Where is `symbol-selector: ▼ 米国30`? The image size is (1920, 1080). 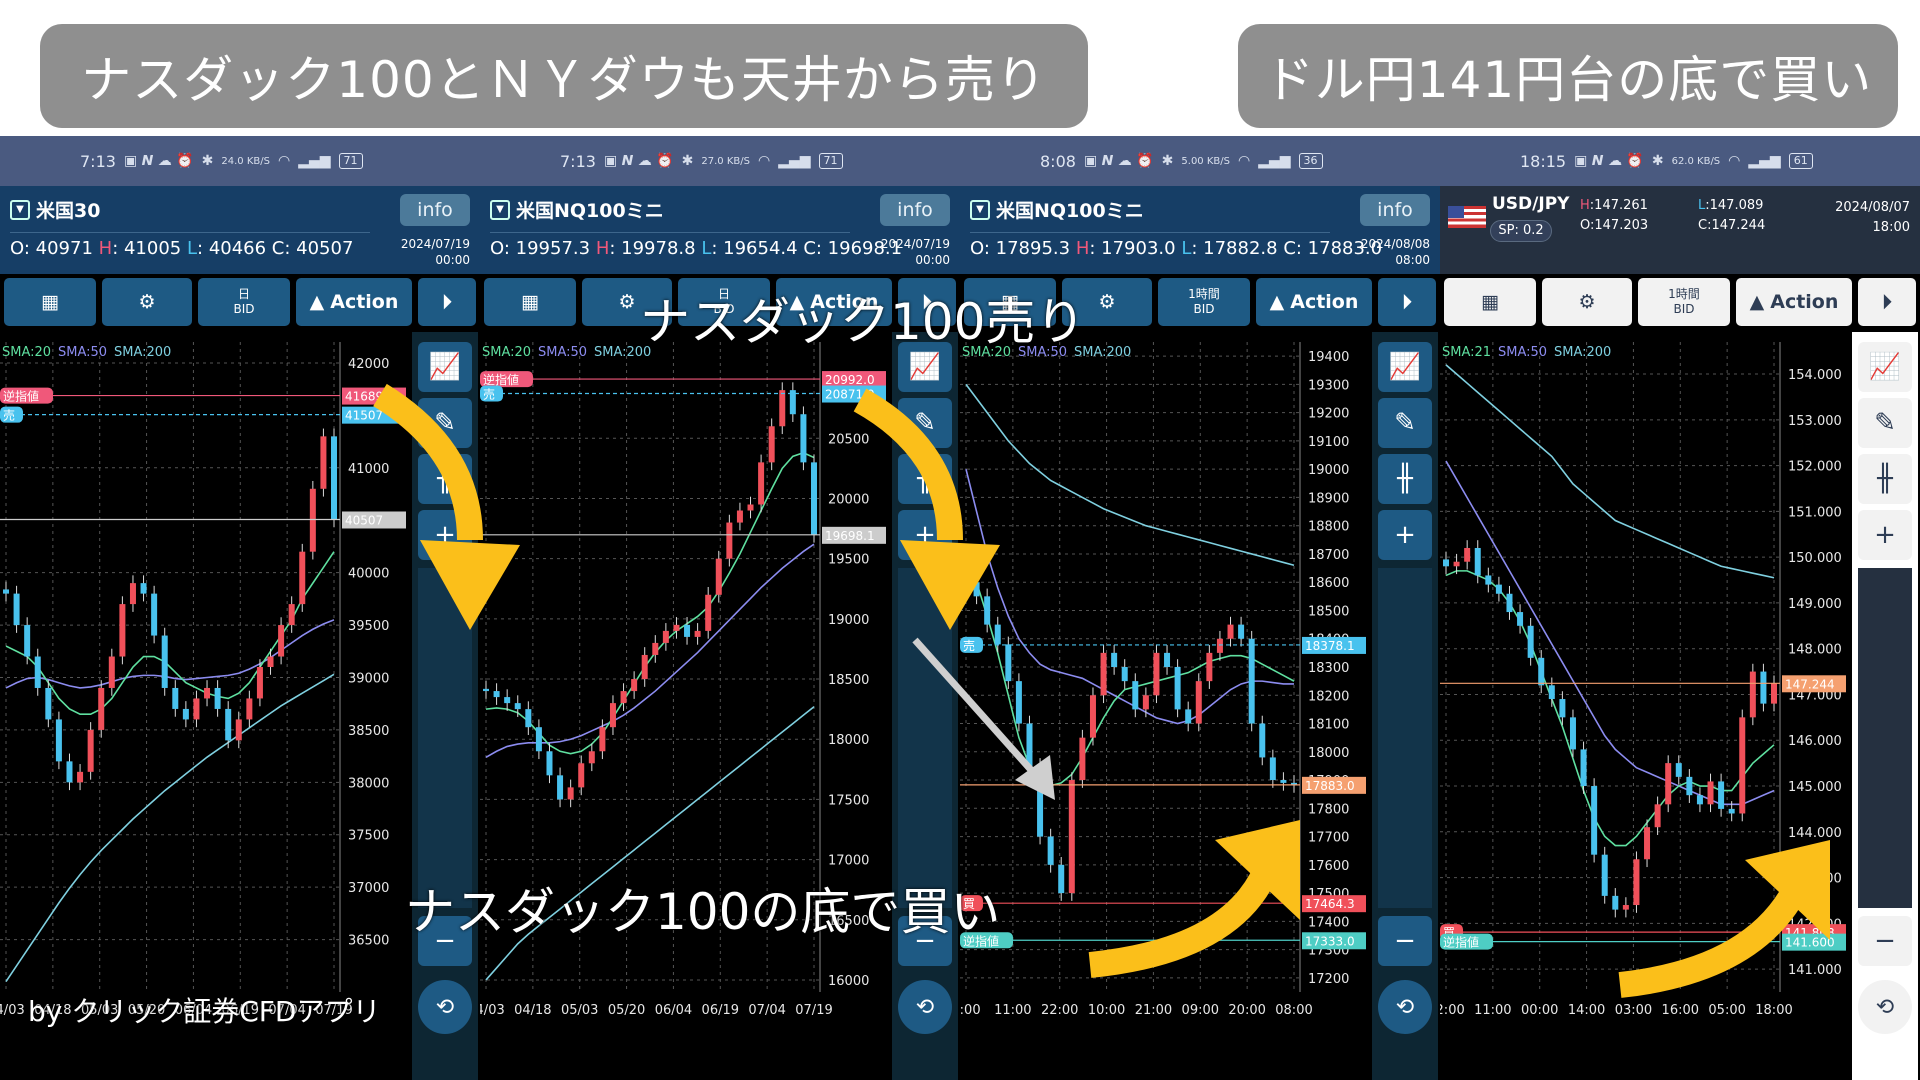 symbol-selector: ▼ 米国30 is located at coordinates (55, 209).